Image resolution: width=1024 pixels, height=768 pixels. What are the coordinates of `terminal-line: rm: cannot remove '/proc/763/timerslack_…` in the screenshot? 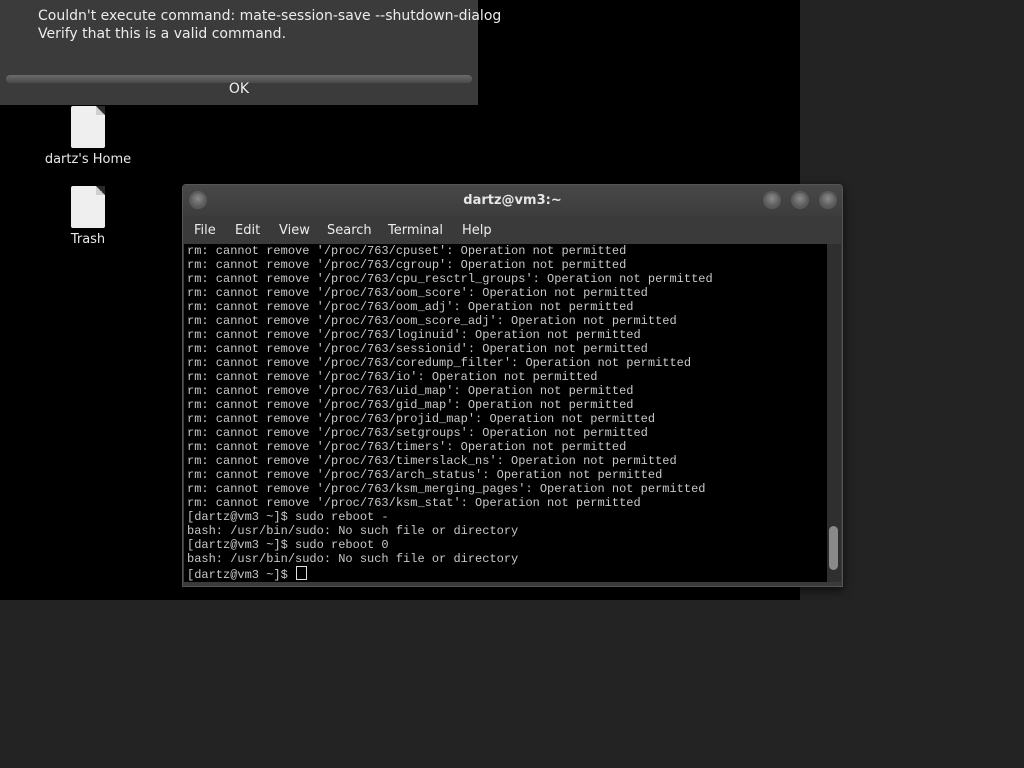 It's located at (432, 461).